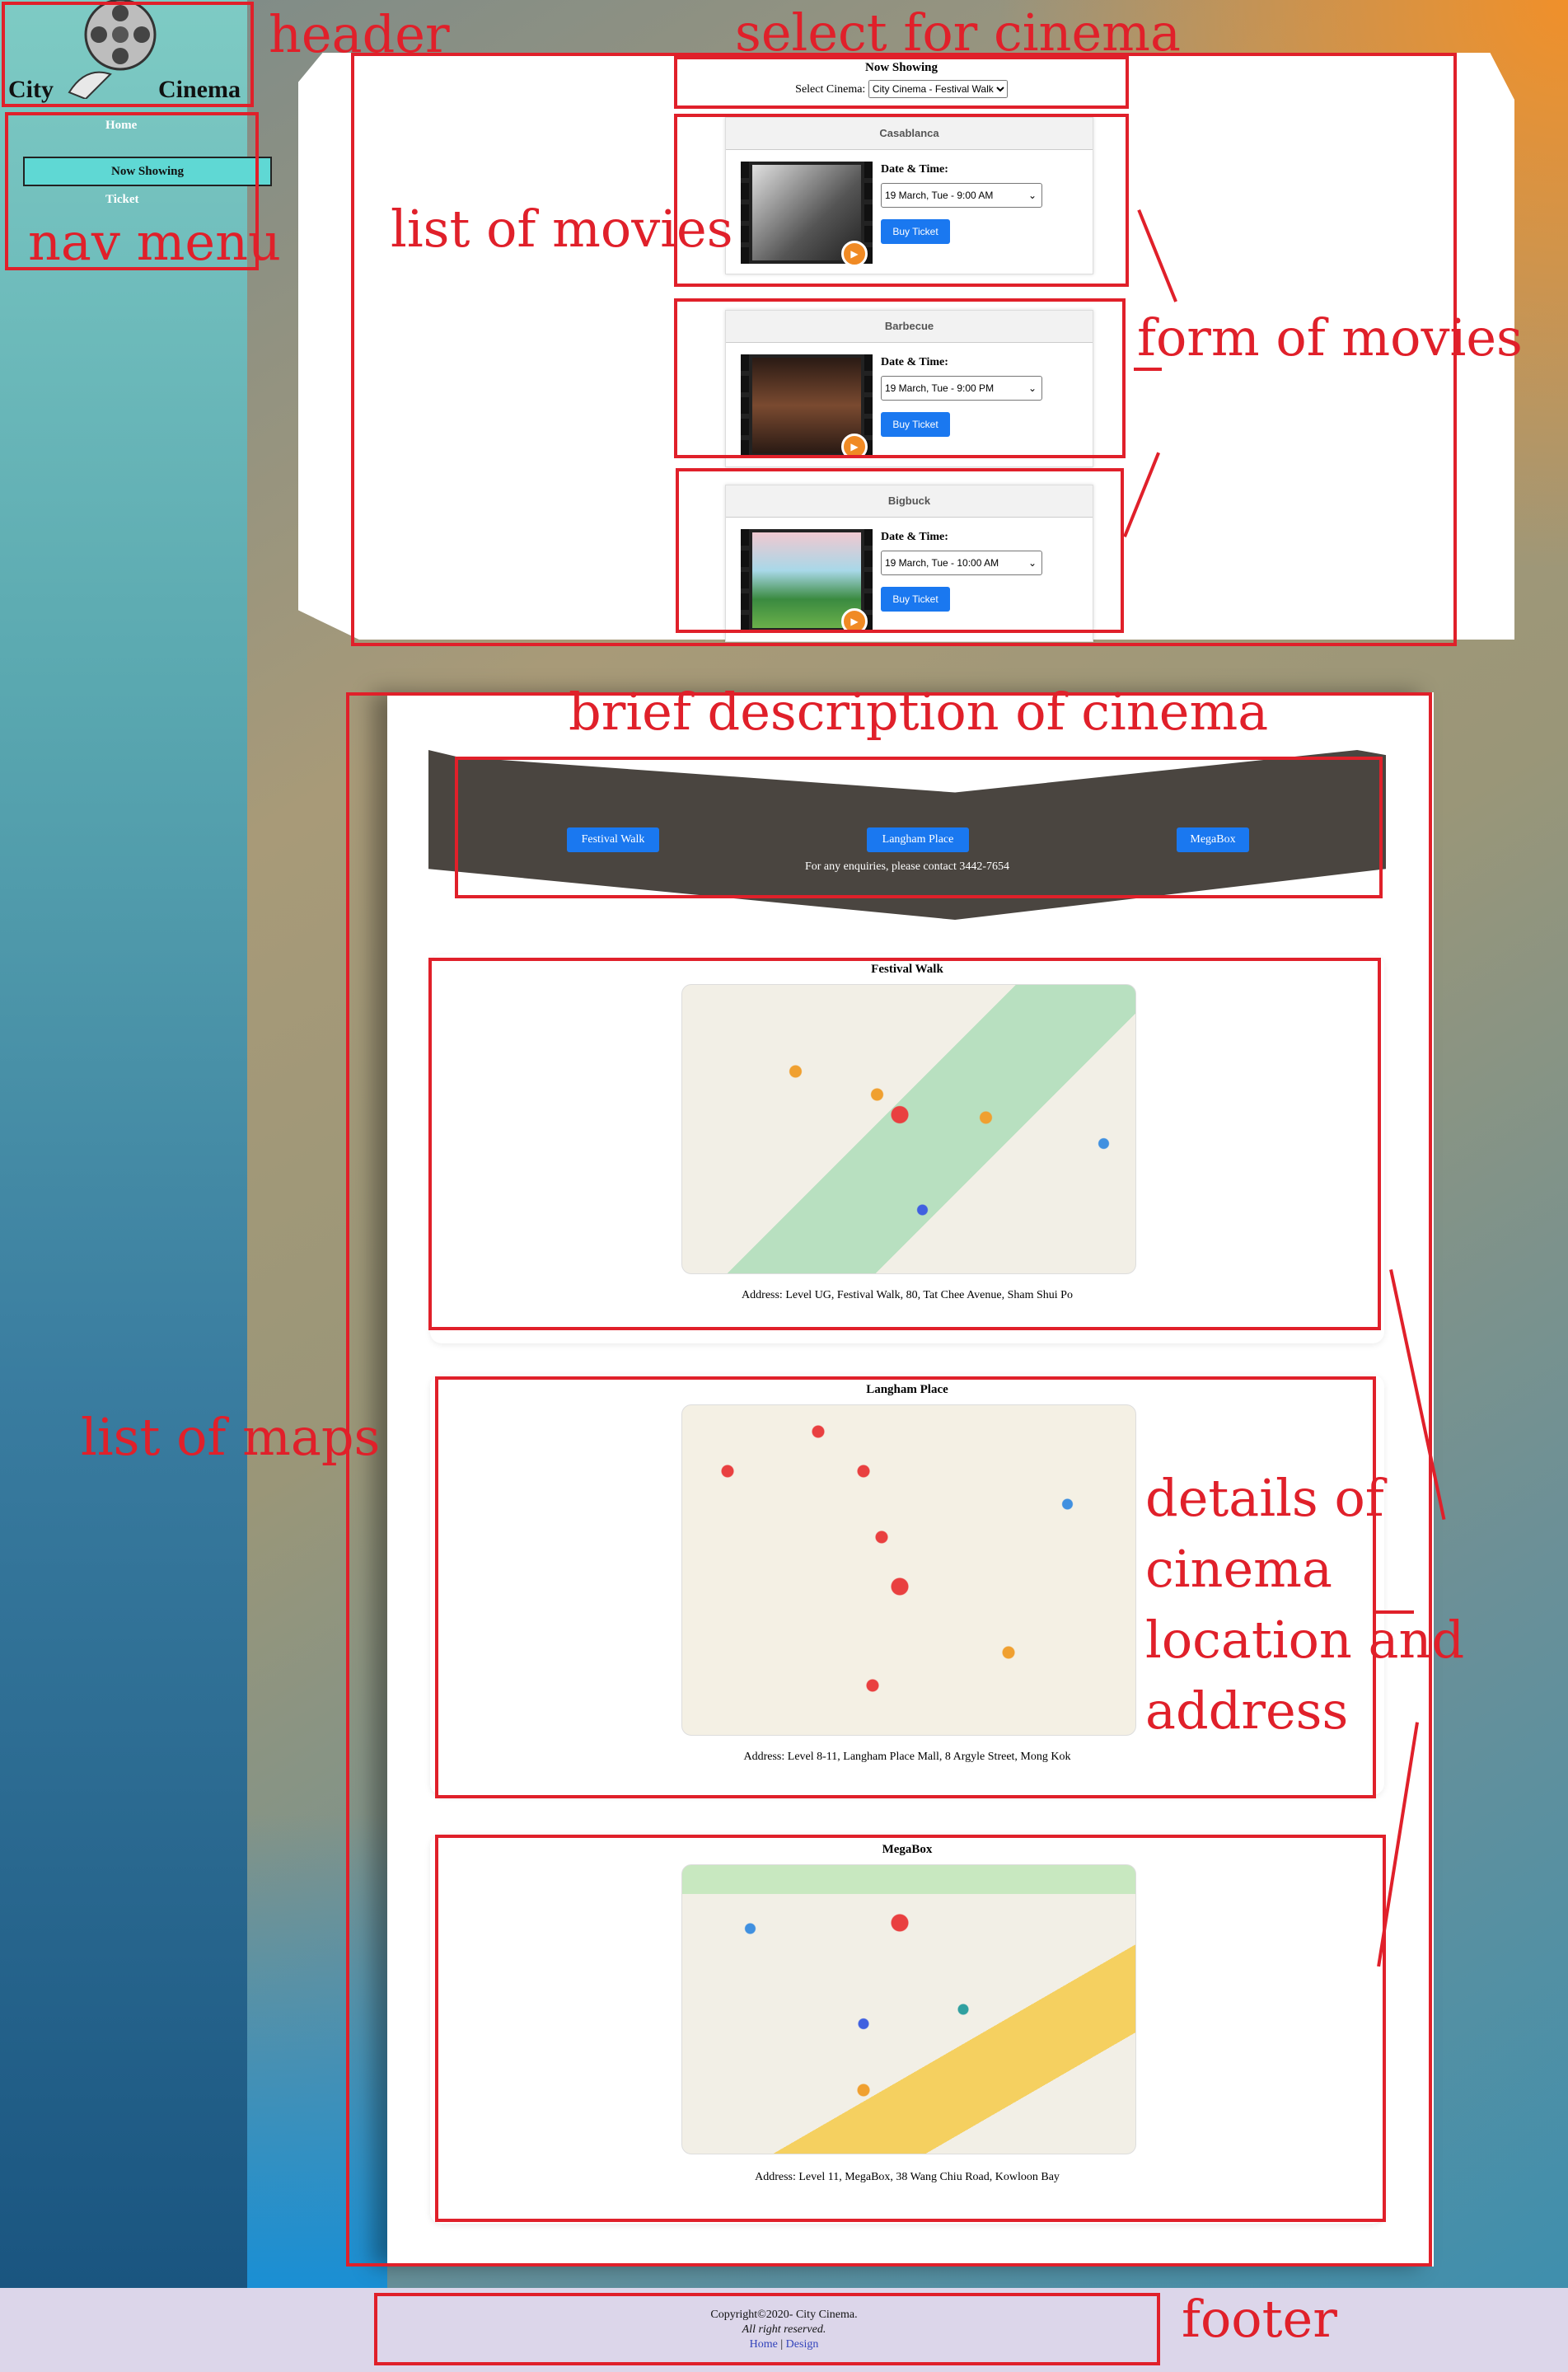 The width and height of the screenshot is (1568, 2372). What do you see at coordinates (359, 34) in the screenshot?
I see `annotation-label-header: header` at bounding box center [359, 34].